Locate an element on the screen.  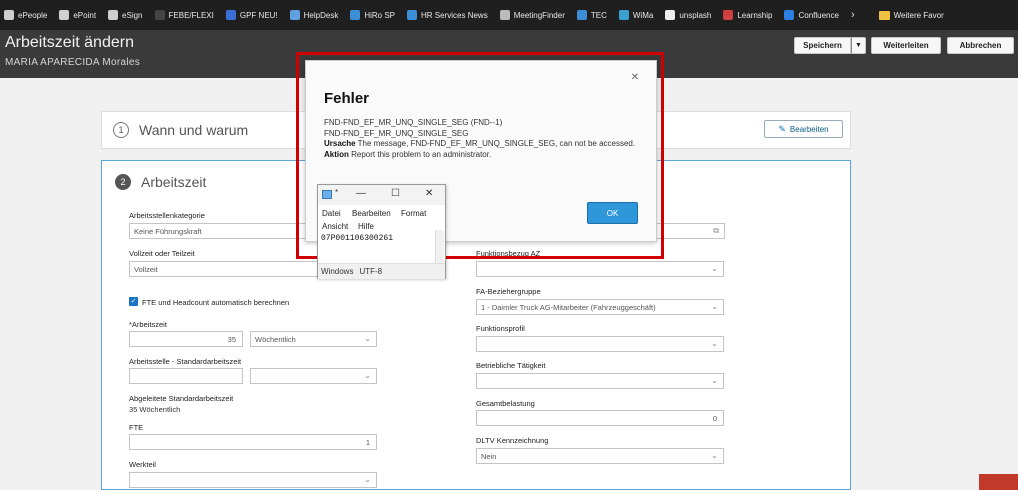
folder-icon is located at coordinates (884, 15).